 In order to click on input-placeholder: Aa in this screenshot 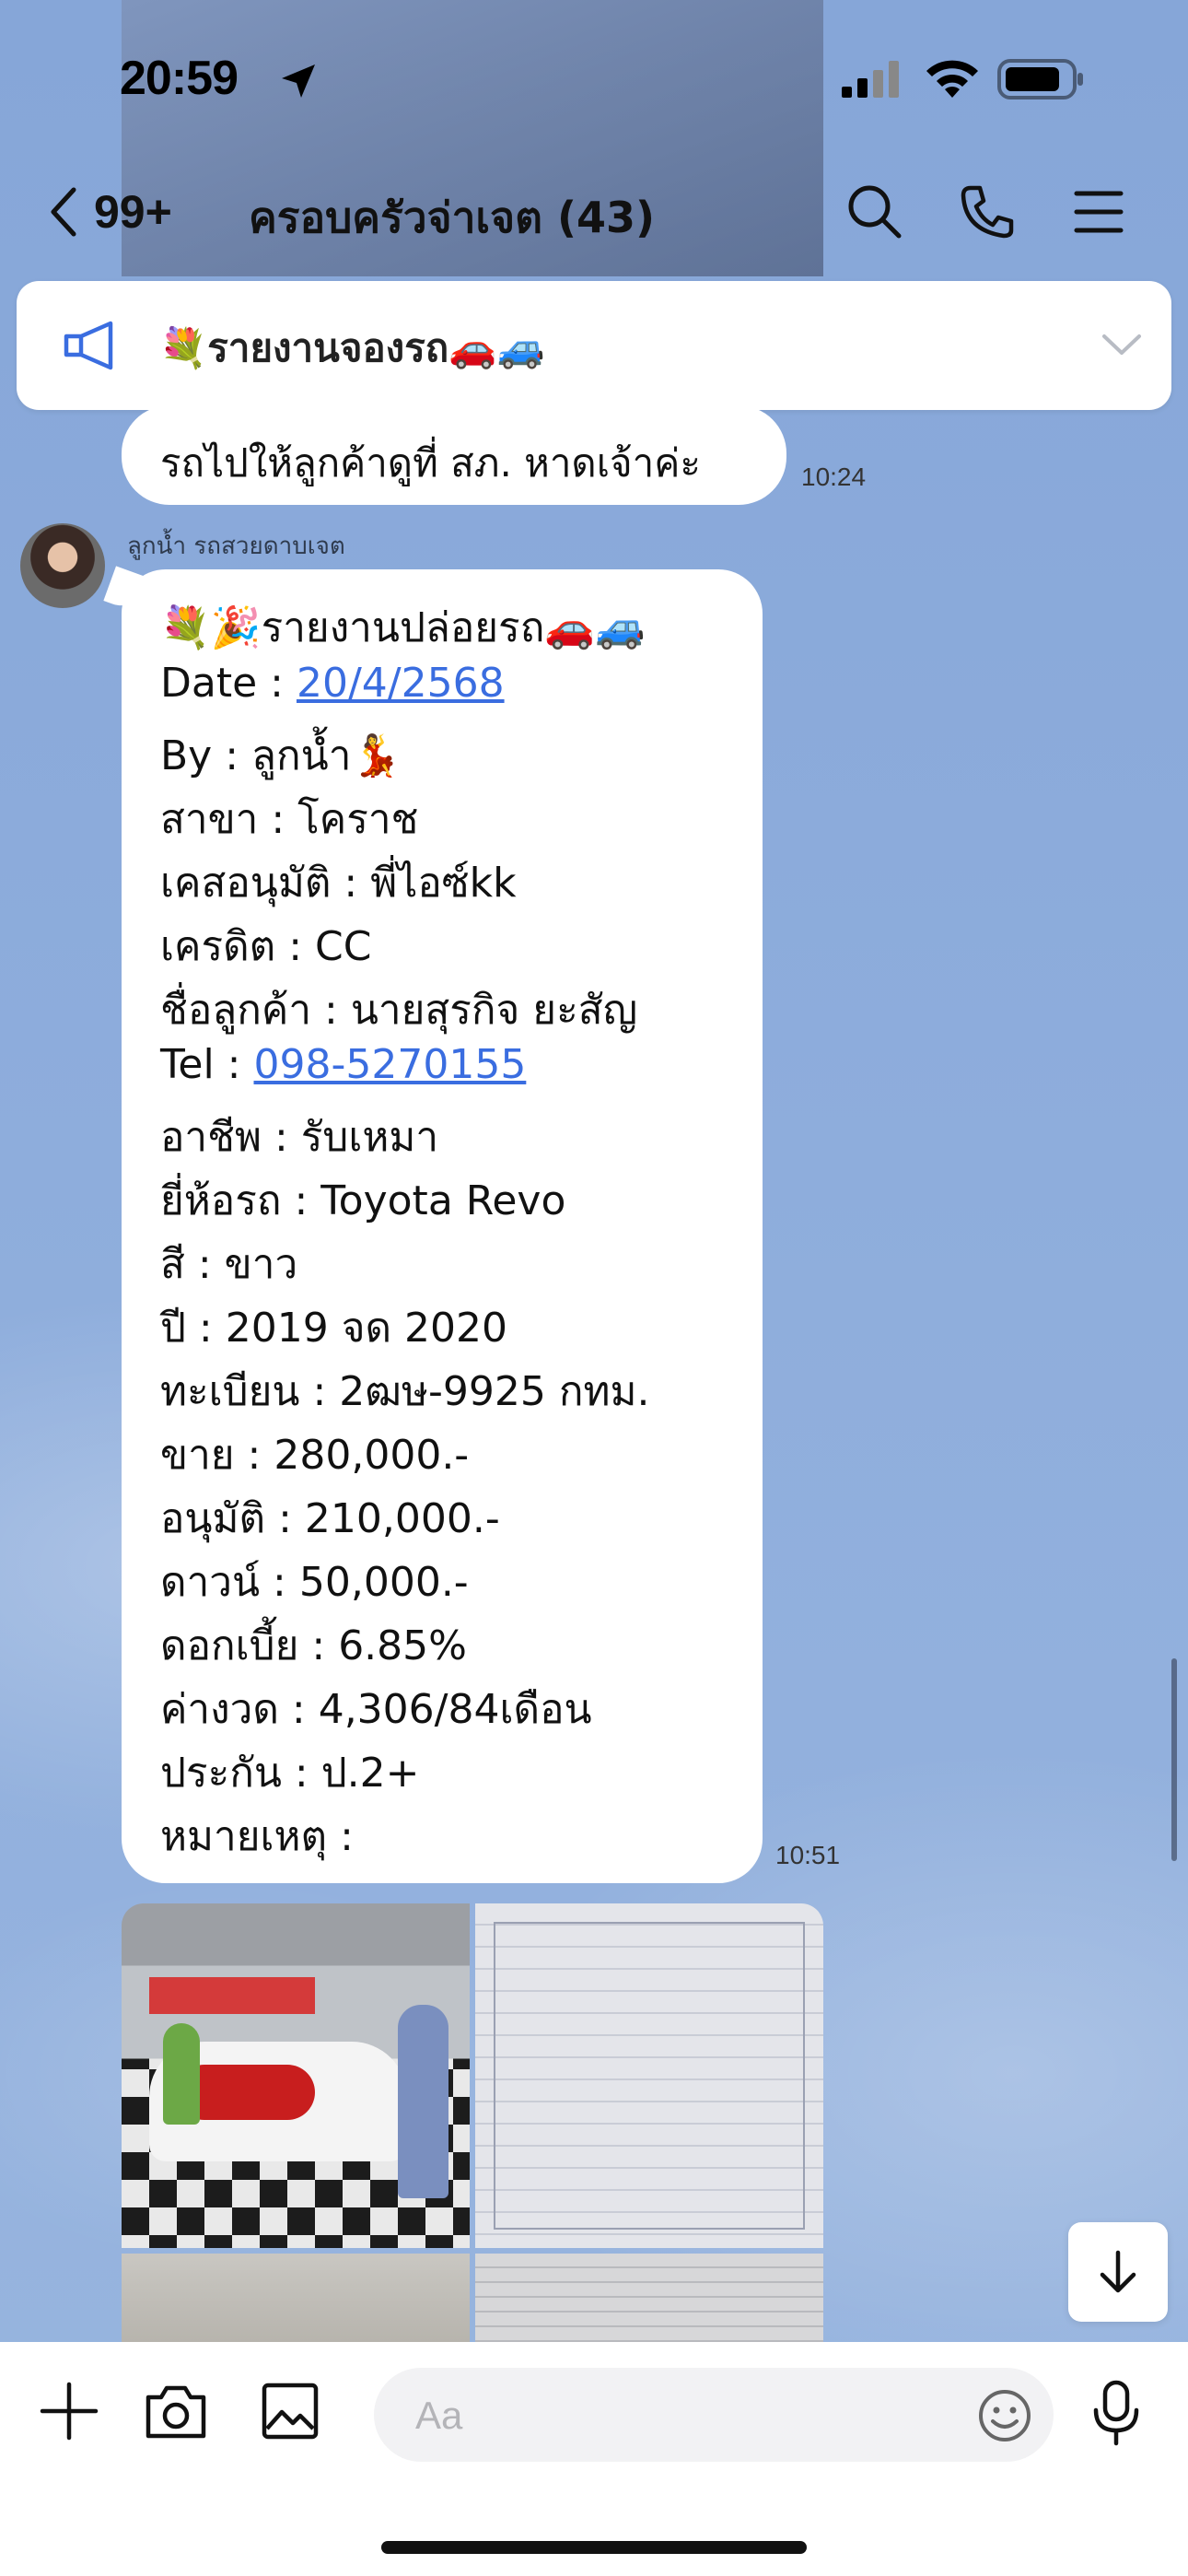, I will do `click(439, 2415)`.